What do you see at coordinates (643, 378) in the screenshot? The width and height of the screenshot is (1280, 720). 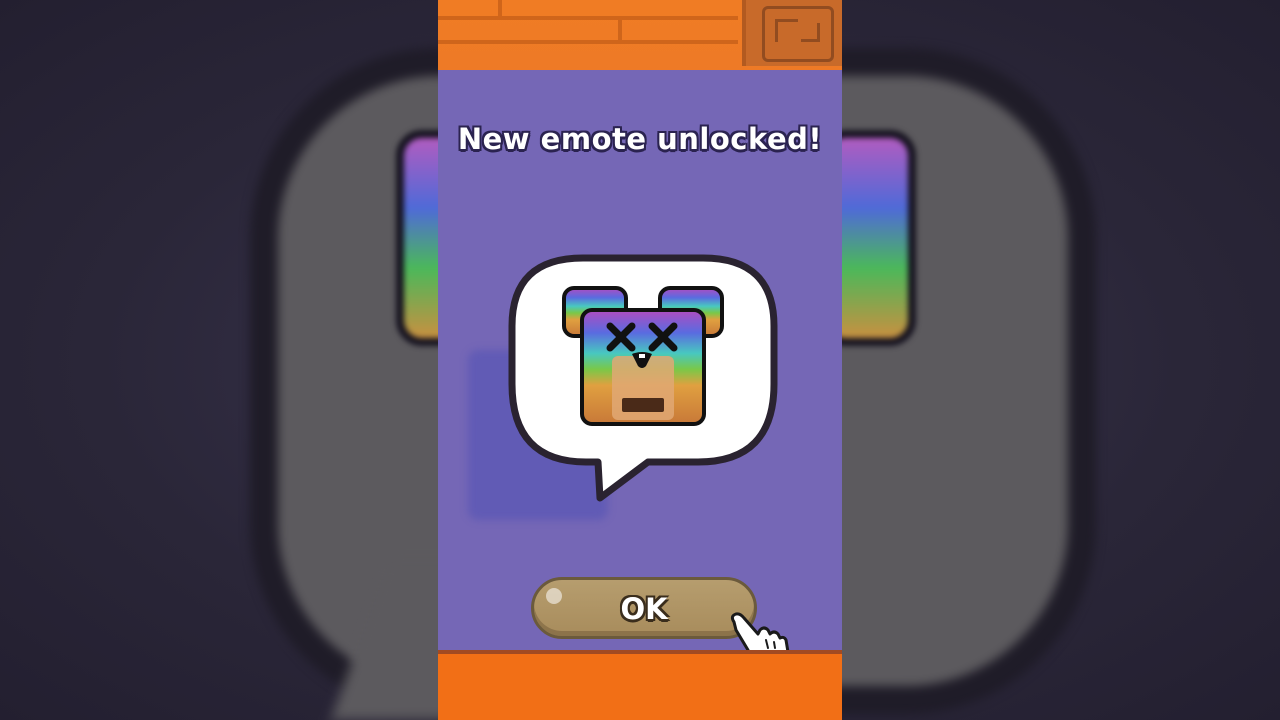 I see `emote-speech-bubble` at bounding box center [643, 378].